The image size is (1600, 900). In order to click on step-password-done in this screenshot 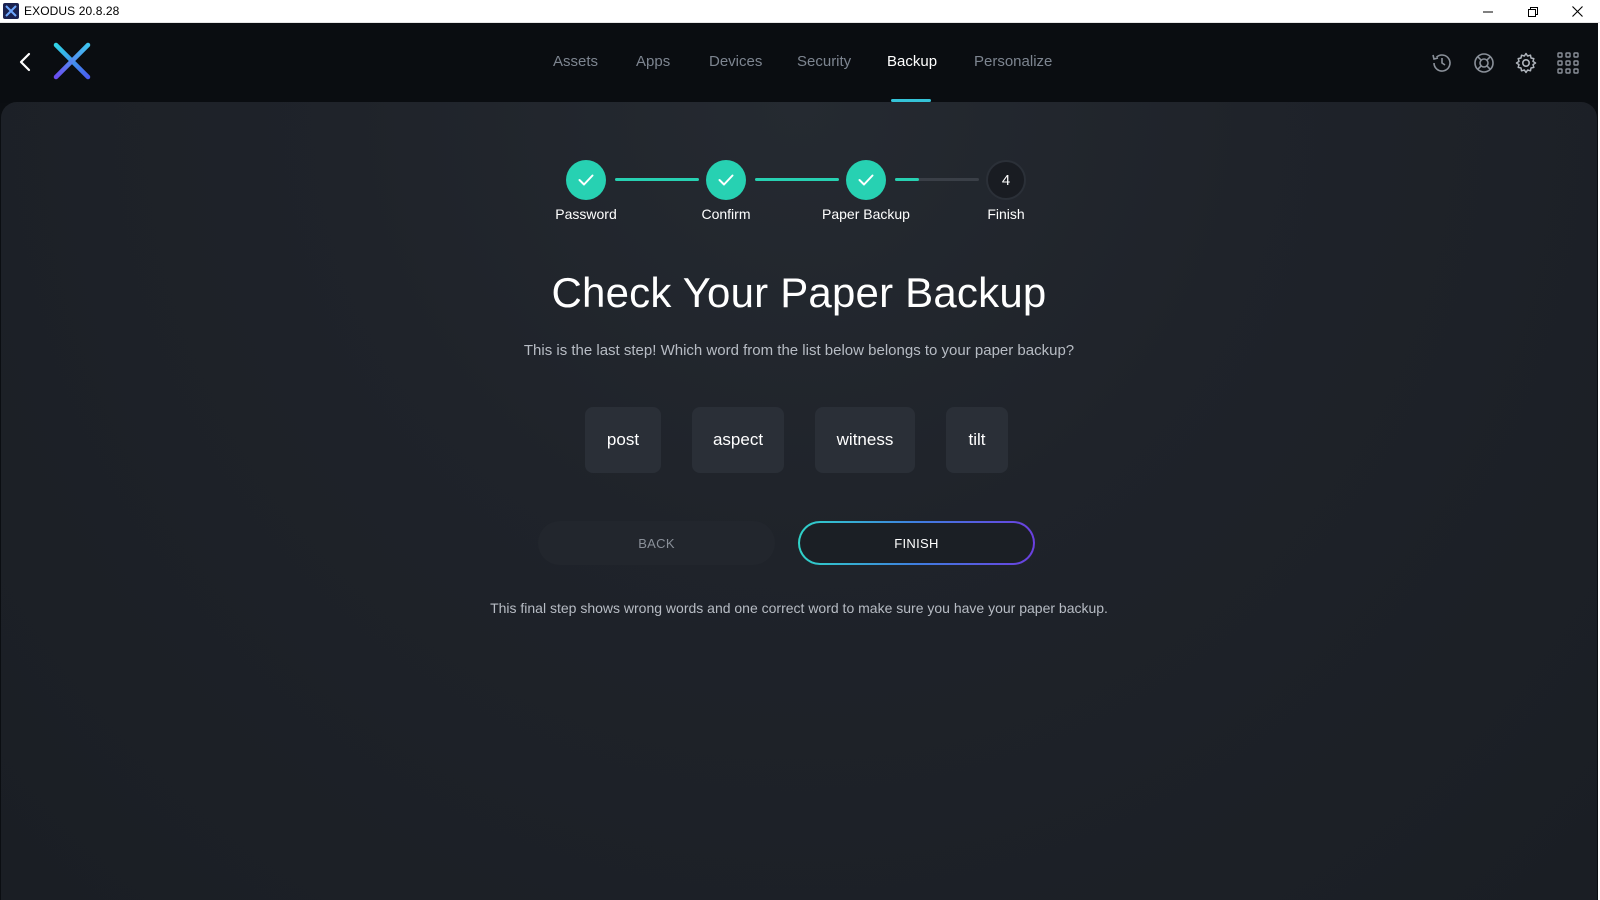, I will do `click(586, 180)`.